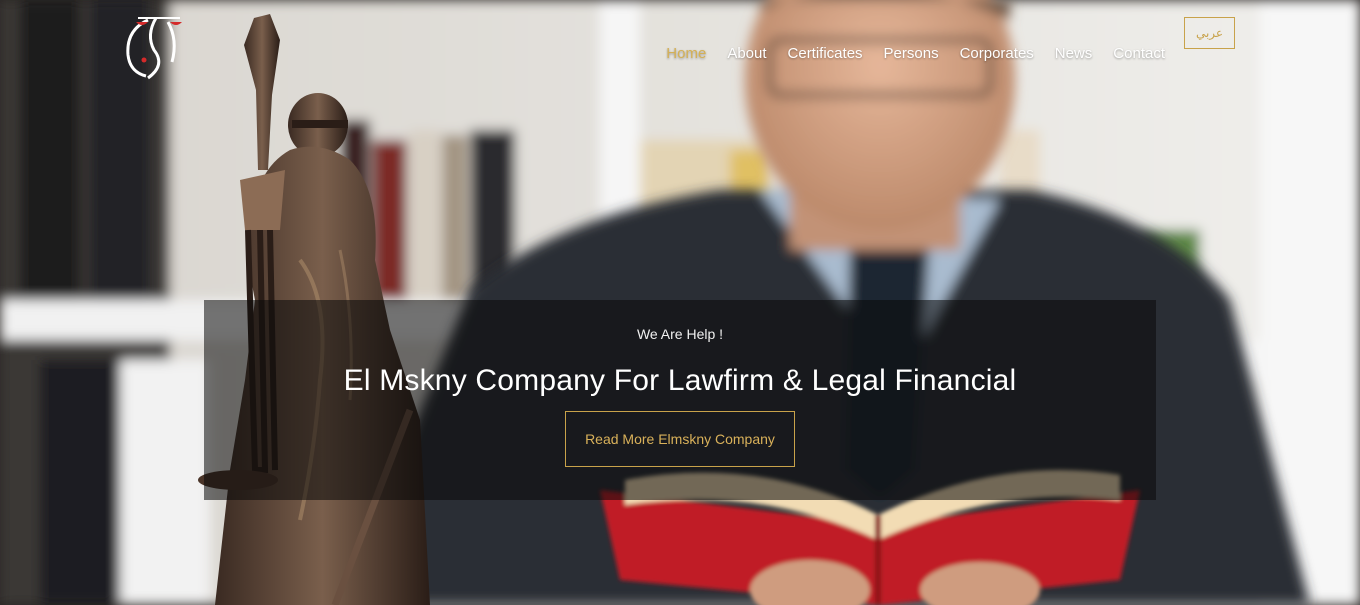 This screenshot has width=1360, height=605. Describe the element at coordinates (153, 46) in the screenshot. I see `scales-logo-icon` at that location.